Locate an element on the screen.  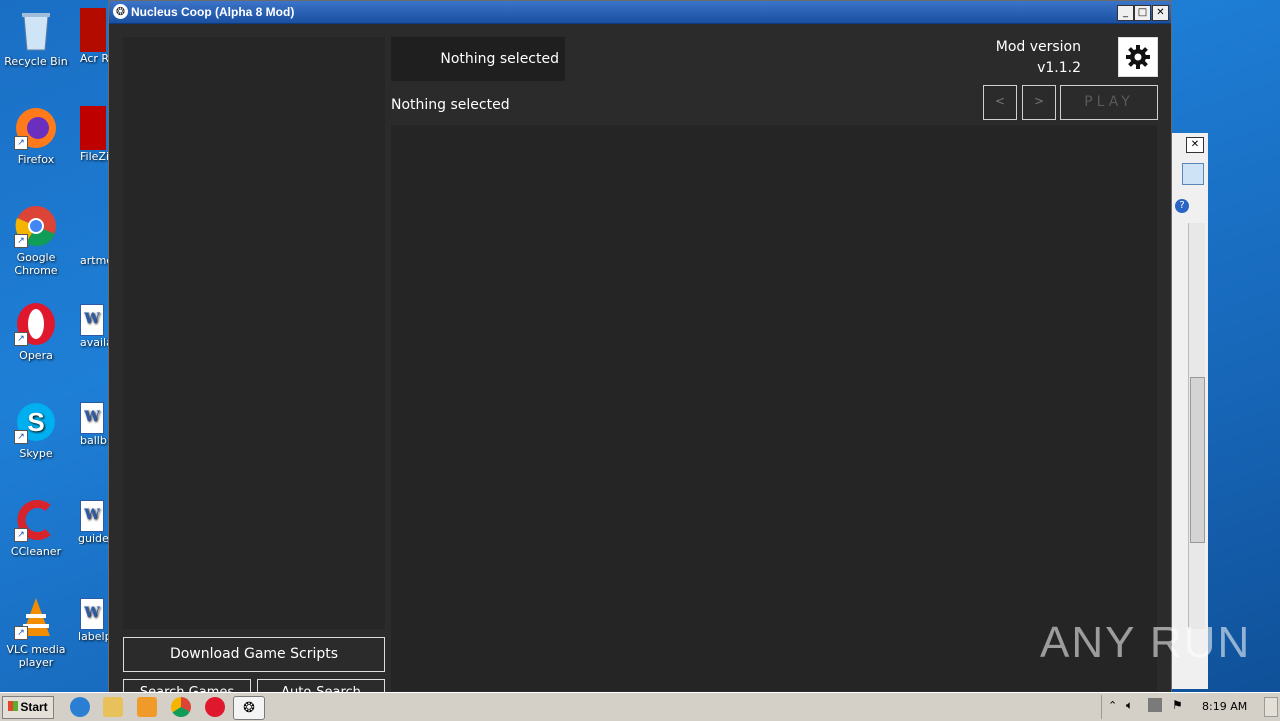
selected-game-label: Nothing selected is located at coordinates (450, 105).